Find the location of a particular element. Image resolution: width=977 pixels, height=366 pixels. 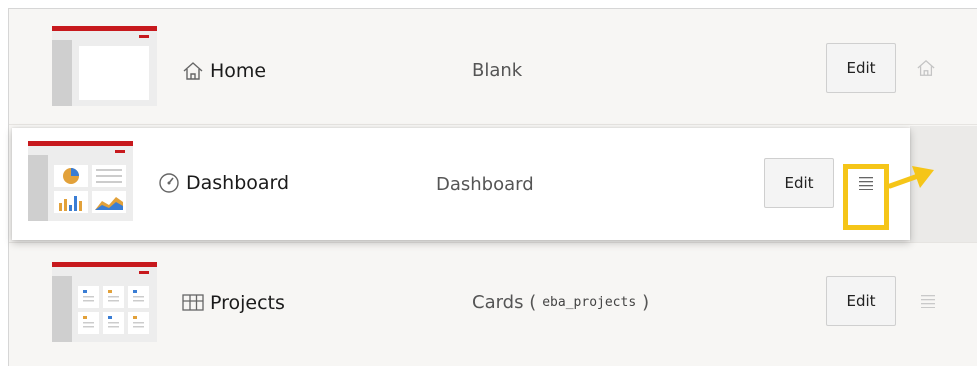

table-grid-icon is located at coordinates (193, 302).